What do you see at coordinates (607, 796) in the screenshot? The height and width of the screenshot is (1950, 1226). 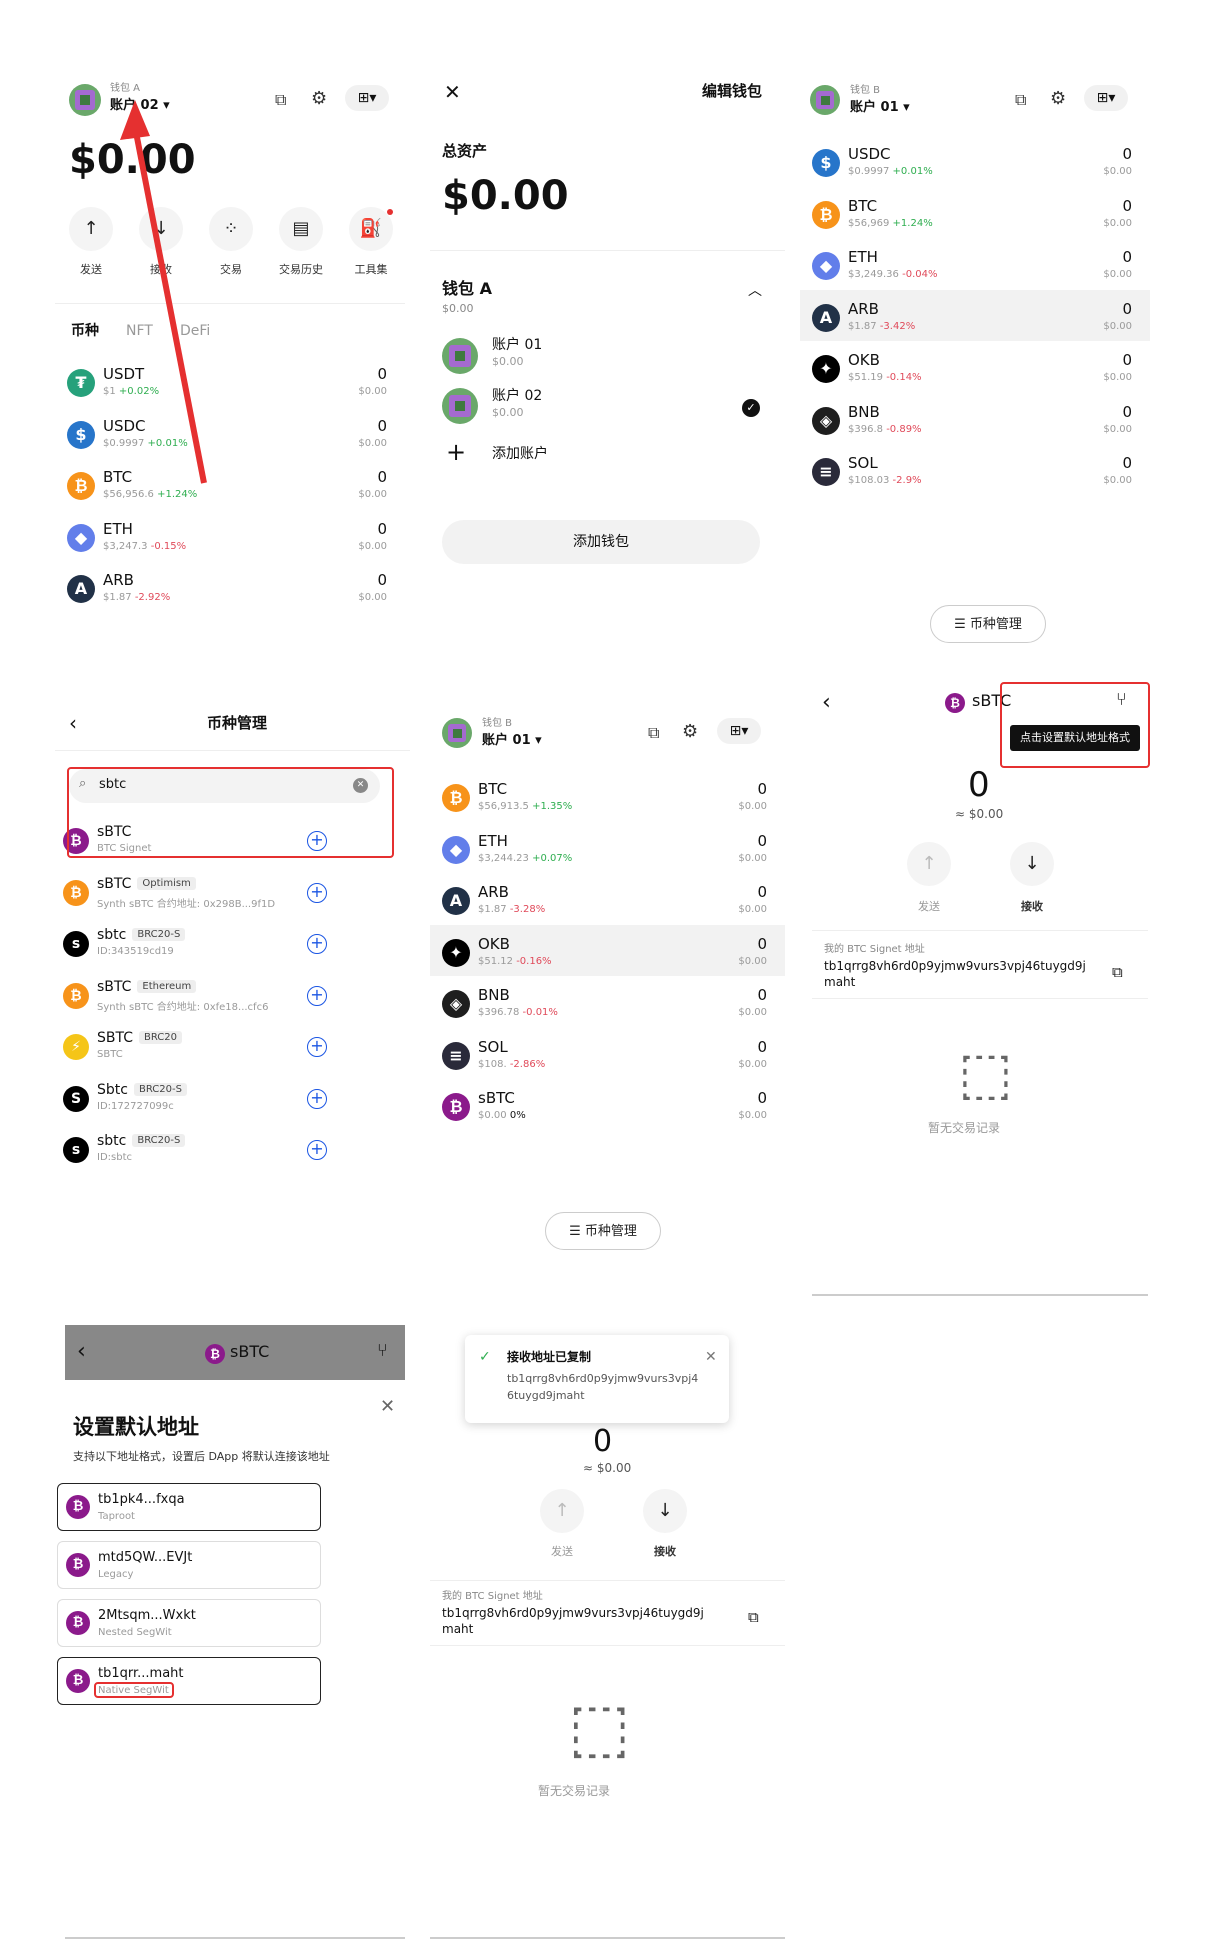 I see `coin-row: ₿ BTC $56,913.5 +1.35% 0 $0.00` at bounding box center [607, 796].